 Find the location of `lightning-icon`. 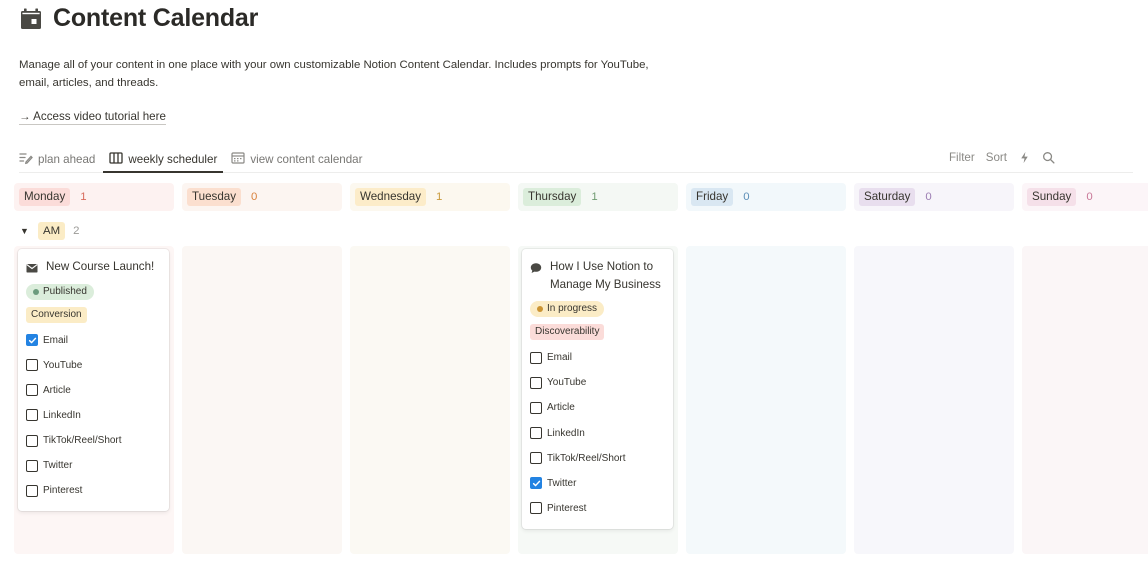

lightning-icon is located at coordinates (1024, 157).